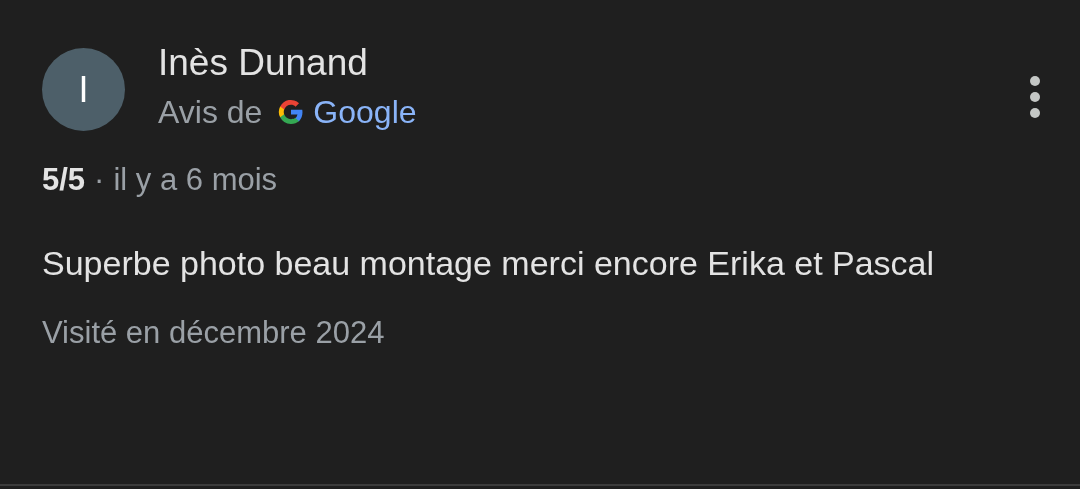 The image size is (1080, 489). What do you see at coordinates (489, 263) in the screenshot?
I see `review-text: Superbe photo beau montage merci encore Erika et Pascal` at bounding box center [489, 263].